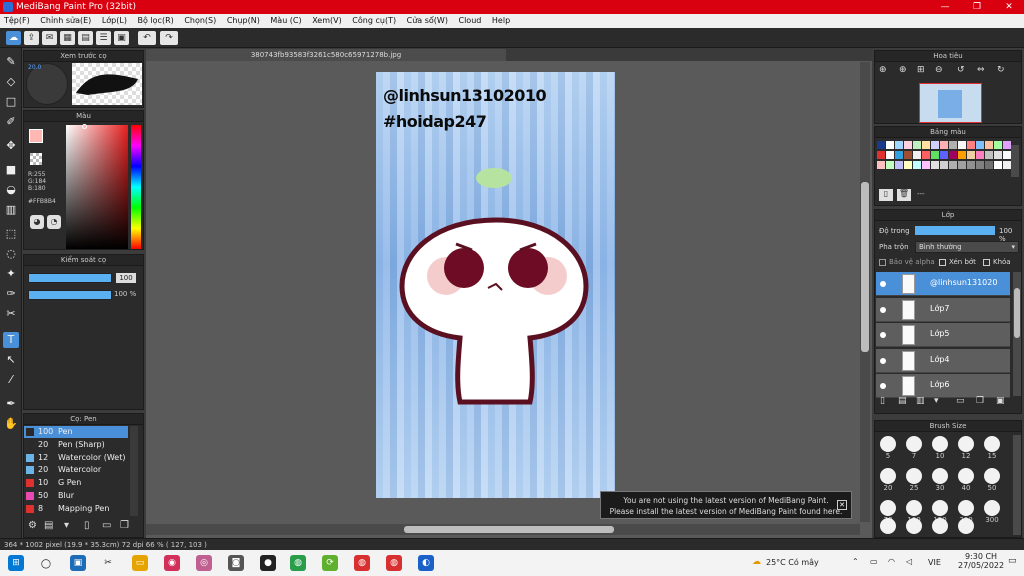 This screenshot has width=1024, height=576. What do you see at coordinates (902, 401) in the screenshot?
I see `new-halftone-layer-icon: ▤` at bounding box center [902, 401].